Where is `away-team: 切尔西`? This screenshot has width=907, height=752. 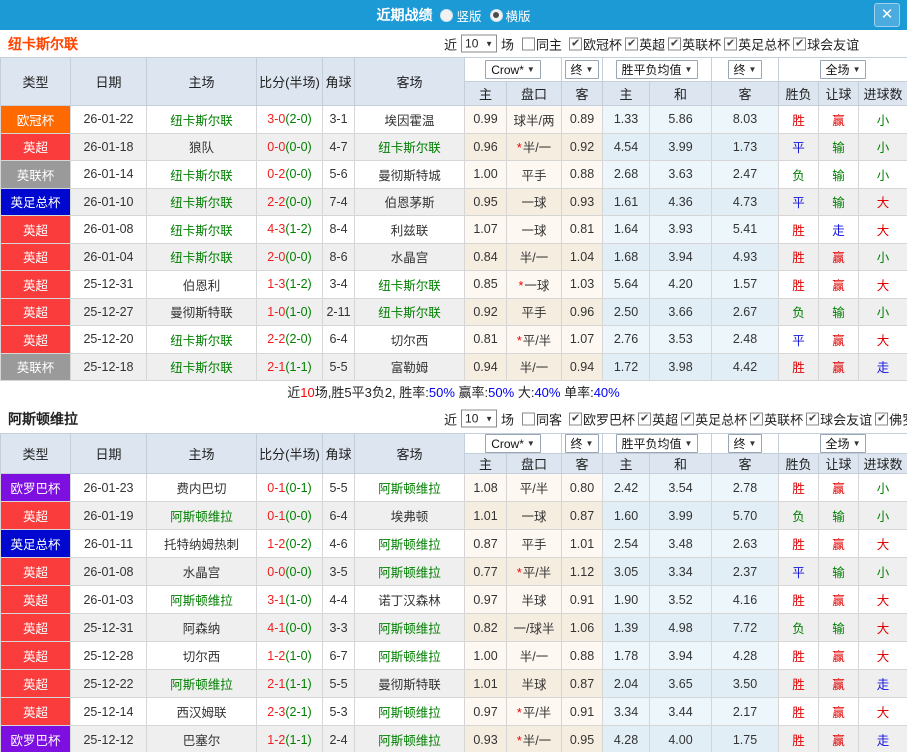 away-team: 切尔西 is located at coordinates (409, 339).